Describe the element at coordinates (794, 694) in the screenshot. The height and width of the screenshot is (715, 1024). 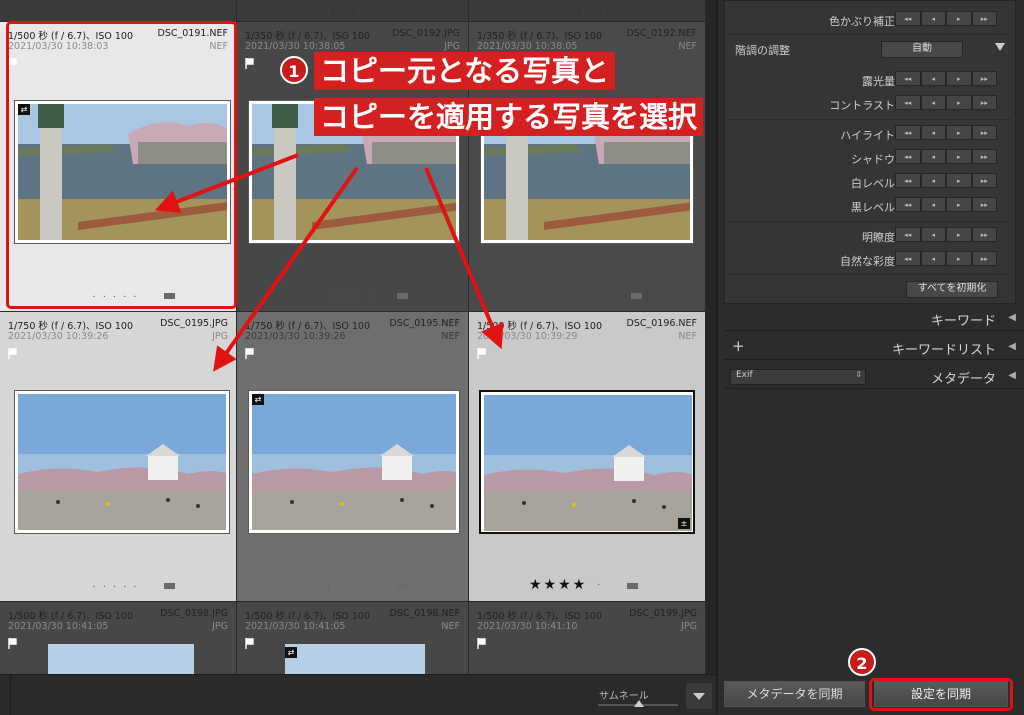
I see `sync-metadata-button: メタデータを同期` at that location.